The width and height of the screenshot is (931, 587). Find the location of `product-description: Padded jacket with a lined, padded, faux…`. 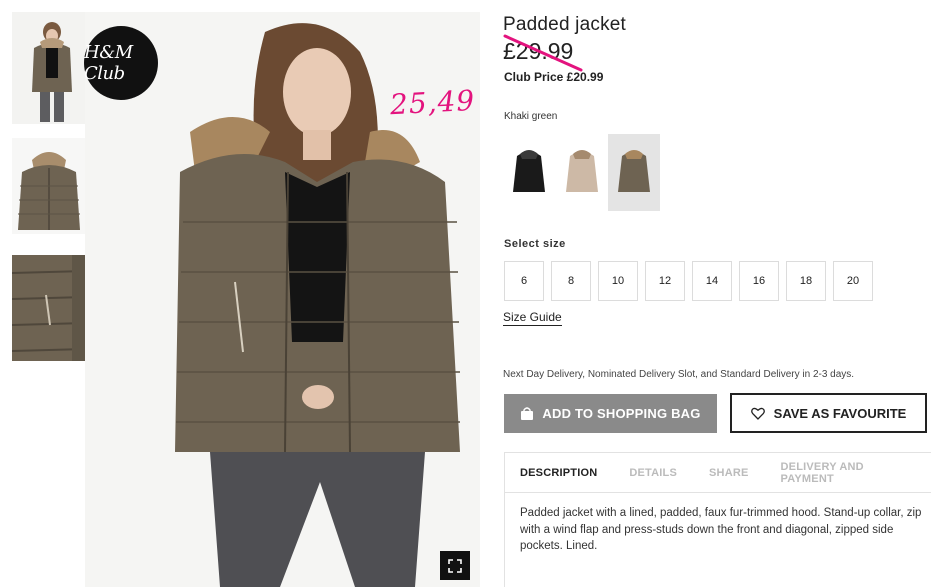

product-description: Padded jacket with a lined, padded, faux… is located at coordinates (721, 529).